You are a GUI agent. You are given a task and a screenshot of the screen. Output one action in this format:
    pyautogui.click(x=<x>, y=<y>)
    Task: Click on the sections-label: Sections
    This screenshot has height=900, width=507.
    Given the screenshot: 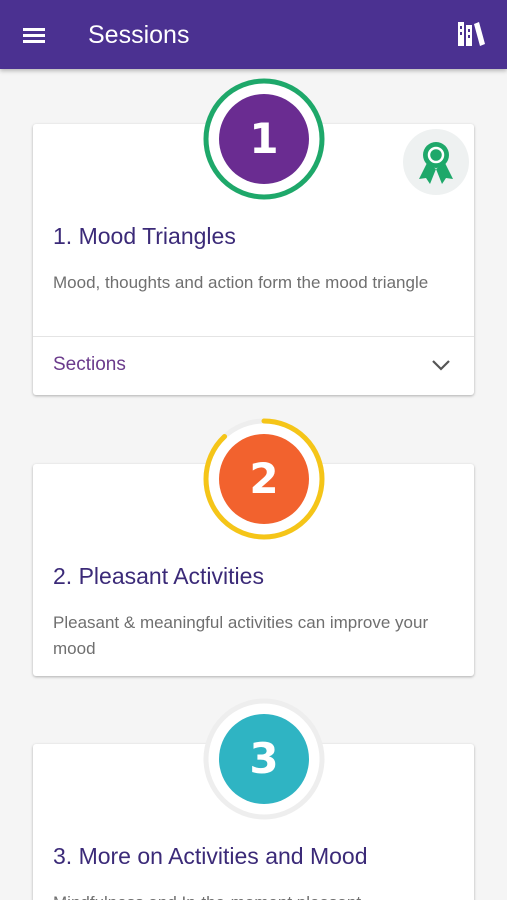 What is the action you would take?
    pyautogui.click(x=89, y=364)
    